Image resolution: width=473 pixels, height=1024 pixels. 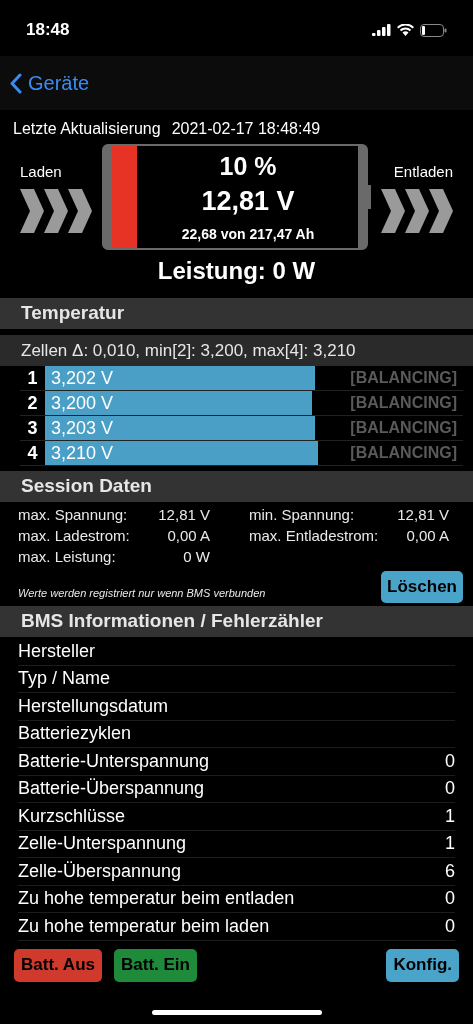 I want to click on wifi-icon, so click(x=405, y=30).